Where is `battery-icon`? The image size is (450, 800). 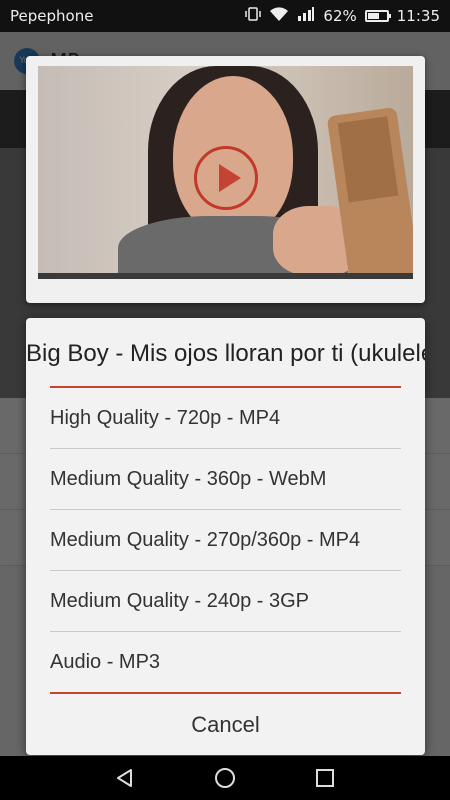 battery-icon is located at coordinates (377, 16).